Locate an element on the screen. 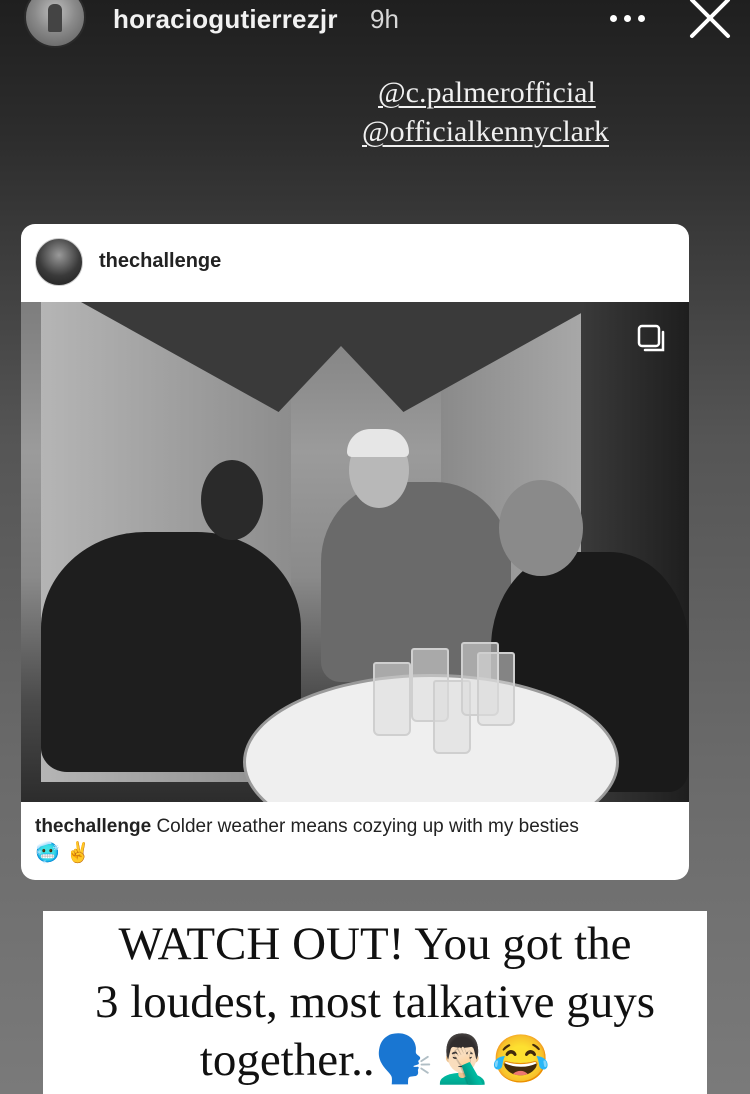 Image resolution: width=750 pixels, height=1094 pixels. story-header: horaciogutierrezjr 9h is located at coordinates (375, 25).